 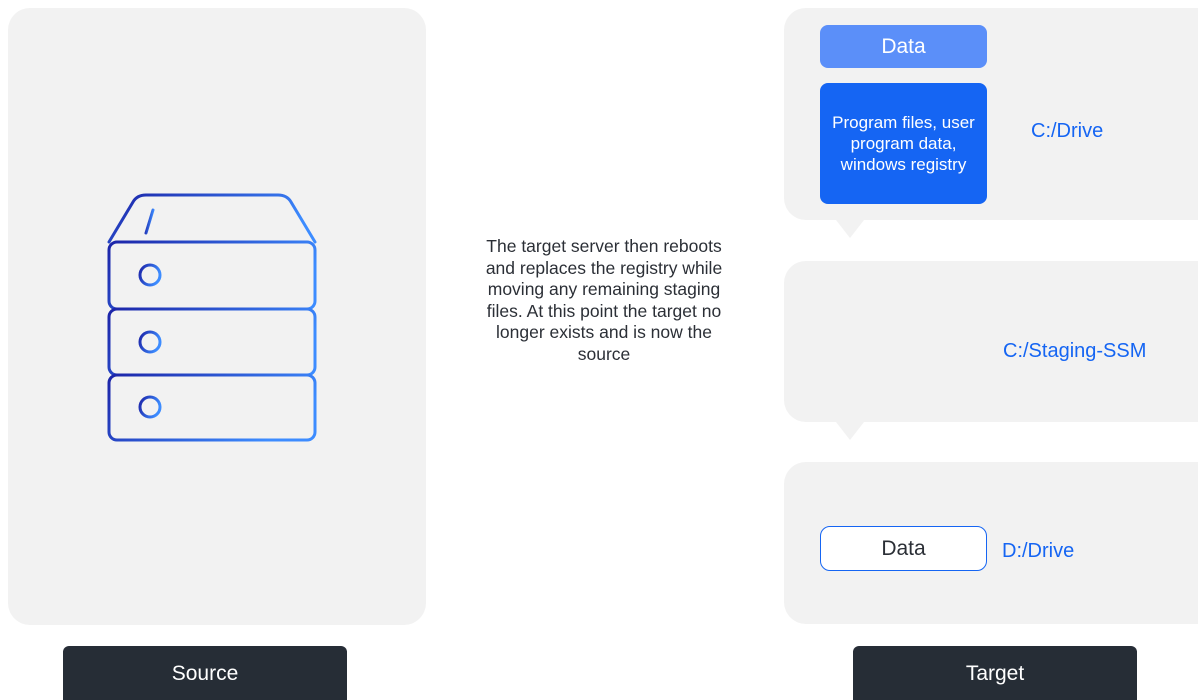 What do you see at coordinates (903, 46) in the screenshot?
I see `c-drive-data-header: Data` at bounding box center [903, 46].